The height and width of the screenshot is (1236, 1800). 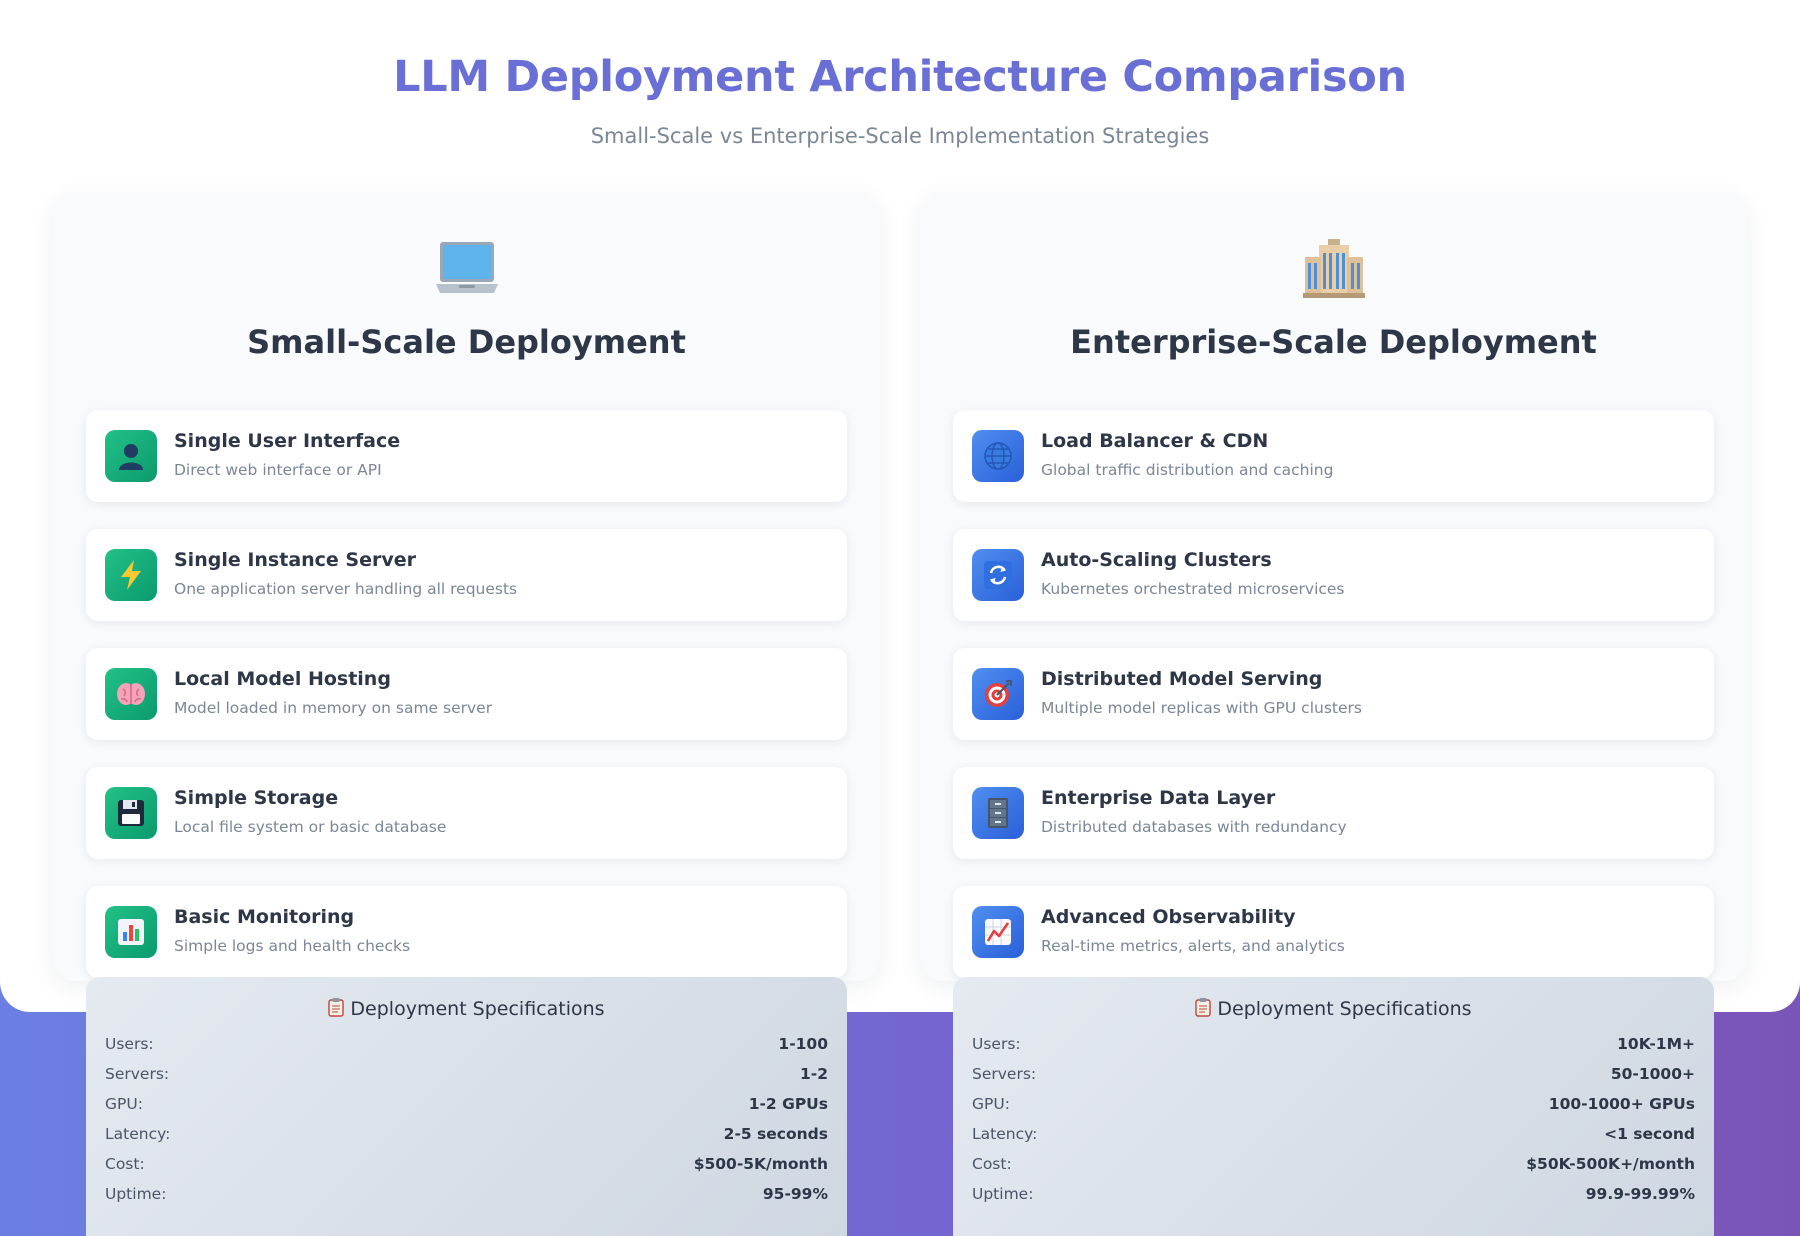 What do you see at coordinates (1182, 679) in the screenshot?
I see `feature-title: Distributed Model Serving` at bounding box center [1182, 679].